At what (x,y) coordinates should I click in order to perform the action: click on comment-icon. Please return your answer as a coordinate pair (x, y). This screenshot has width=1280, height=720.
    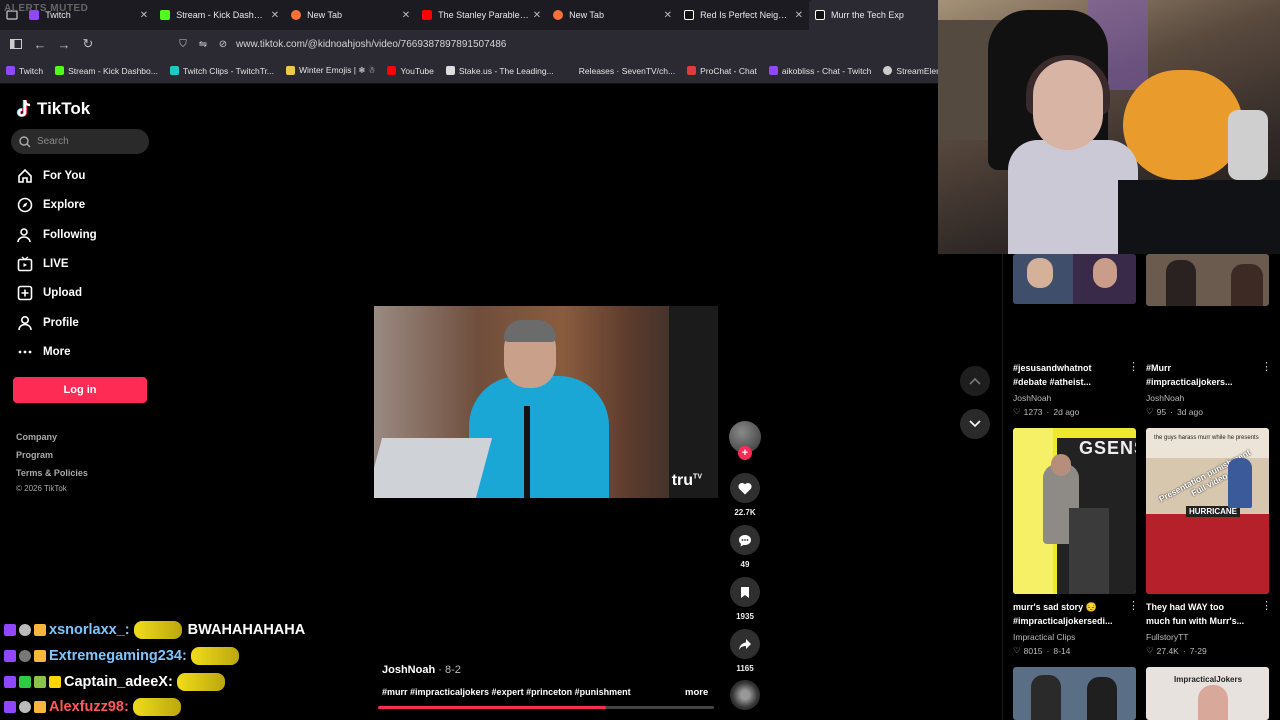
    Looking at the image, I should click on (745, 540).